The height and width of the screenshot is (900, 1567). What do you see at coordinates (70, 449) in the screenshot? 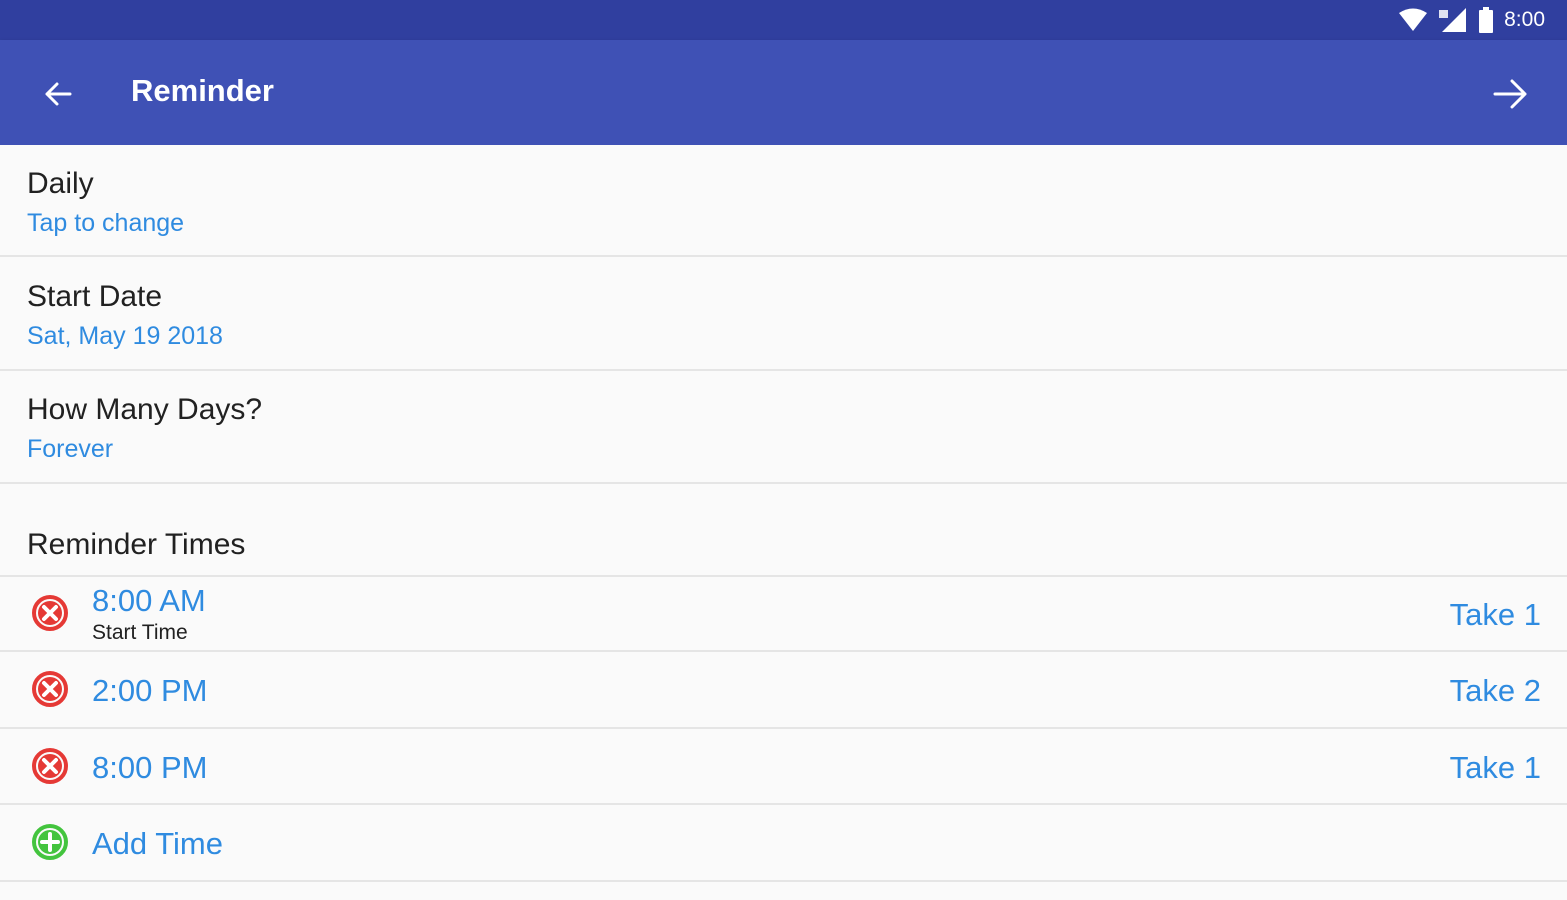
I see `duration-value: Forever` at bounding box center [70, 449].